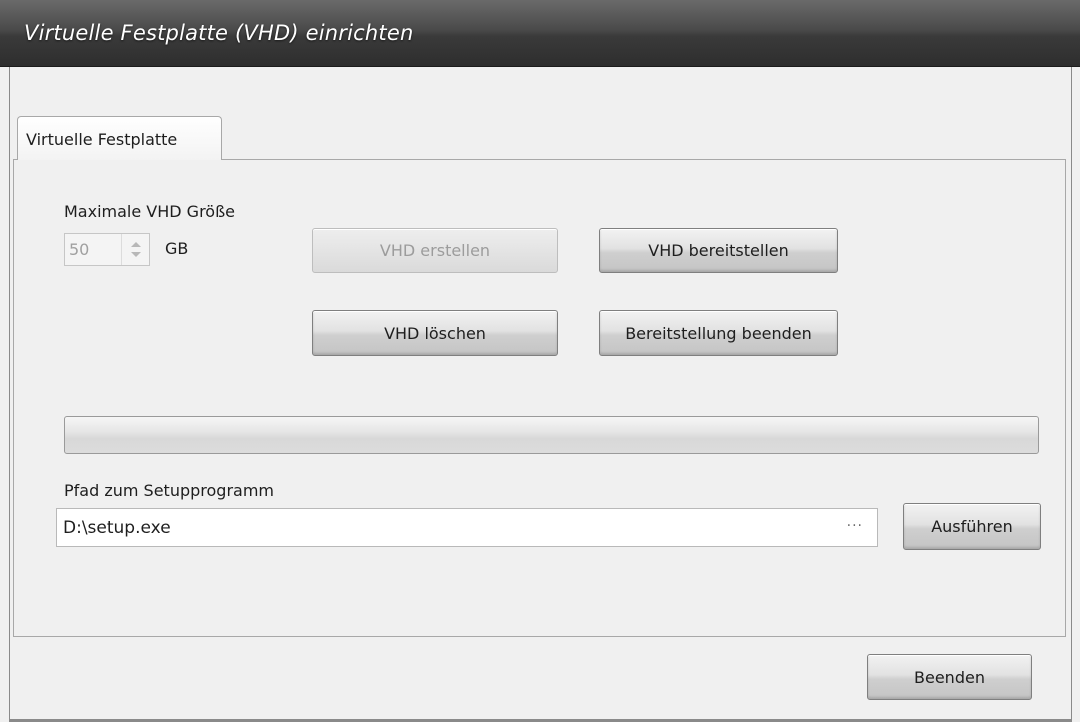 The width and height of the screenshot is (1080, 722). What do you see at coordinates (435, 333) in the screenshot?
I see `delete-vhd-button: VHD löschen` at bounding box center [435, 333].